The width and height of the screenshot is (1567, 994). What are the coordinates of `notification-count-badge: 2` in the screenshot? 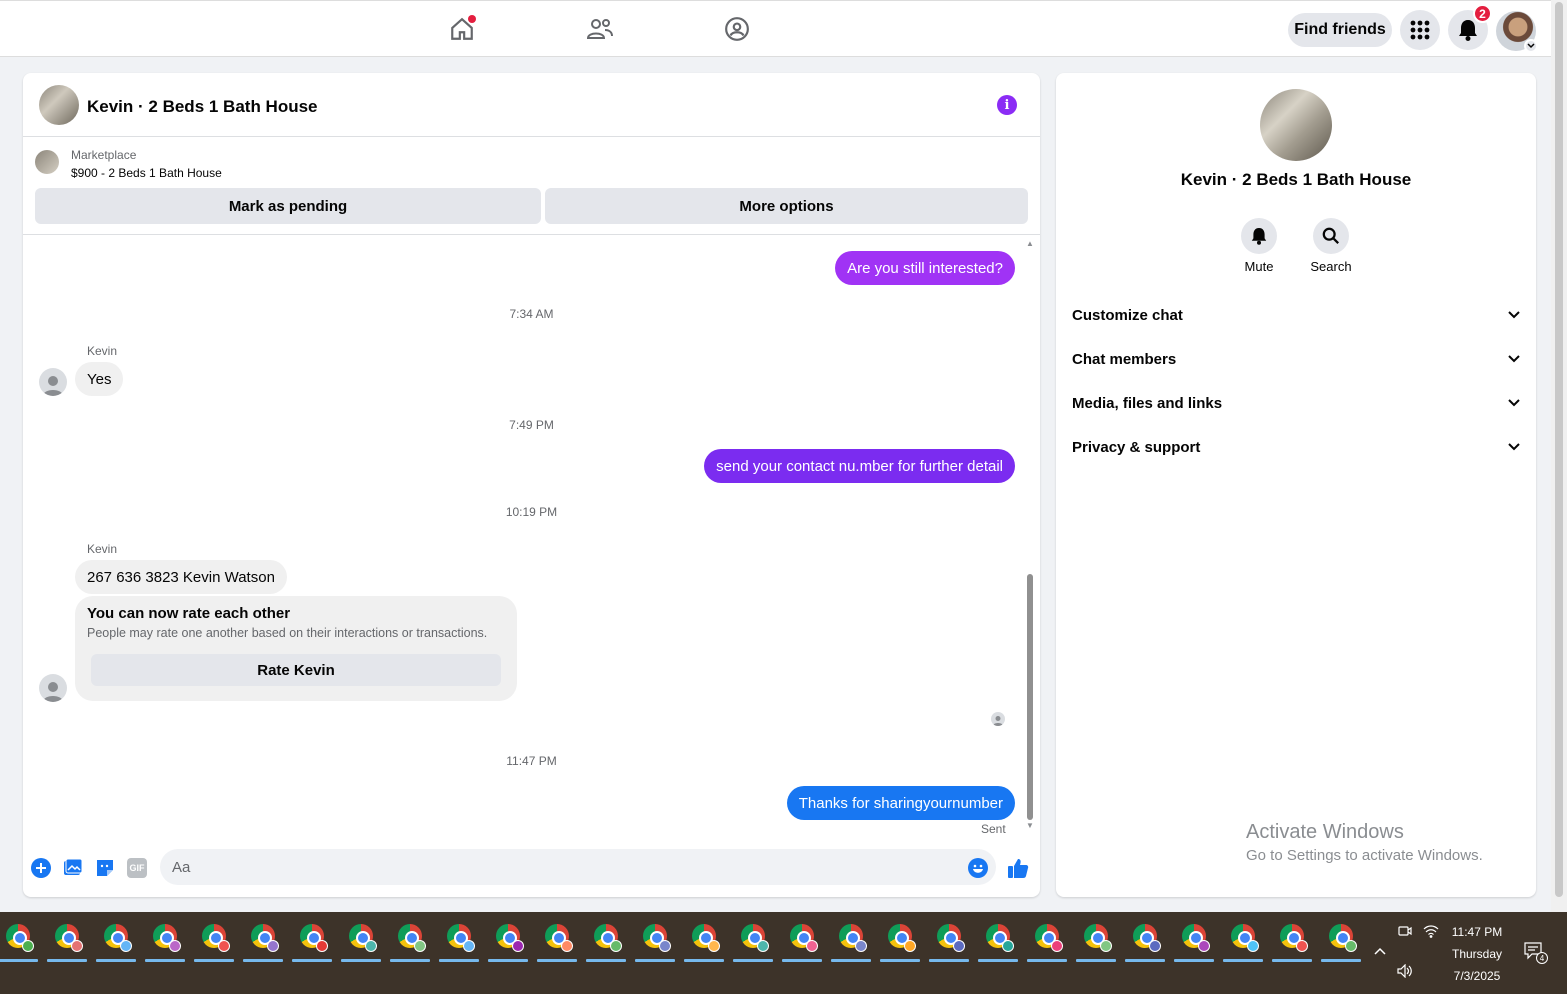 It's located at (1482, 13).